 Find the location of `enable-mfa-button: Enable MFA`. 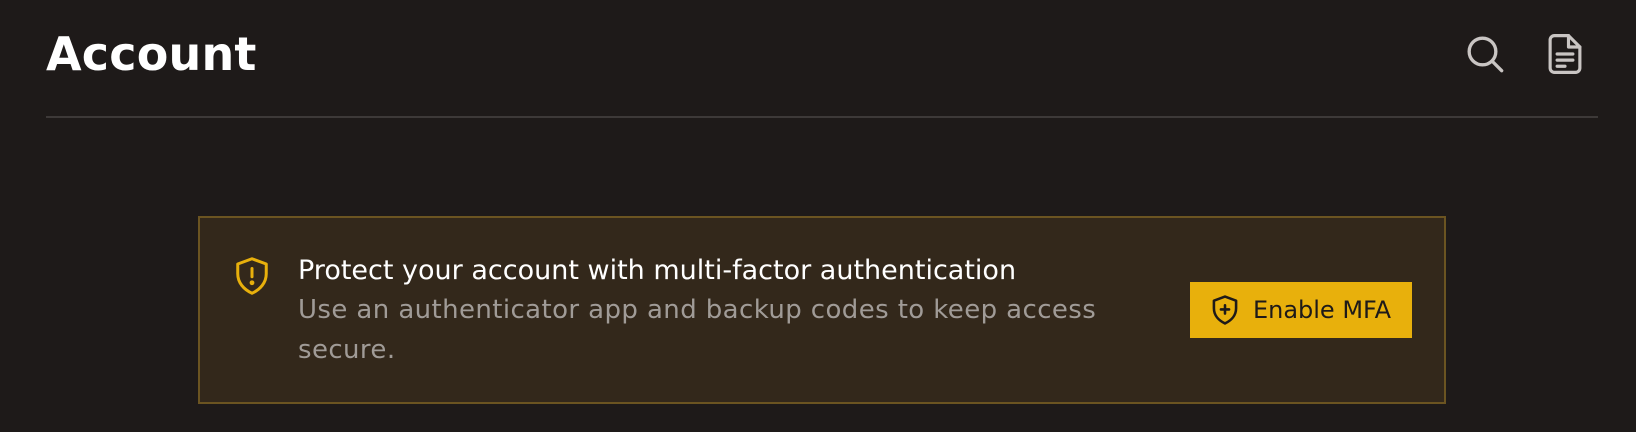

enable-mfa-button: Enable MFA is located at coordinates (1301, 310).